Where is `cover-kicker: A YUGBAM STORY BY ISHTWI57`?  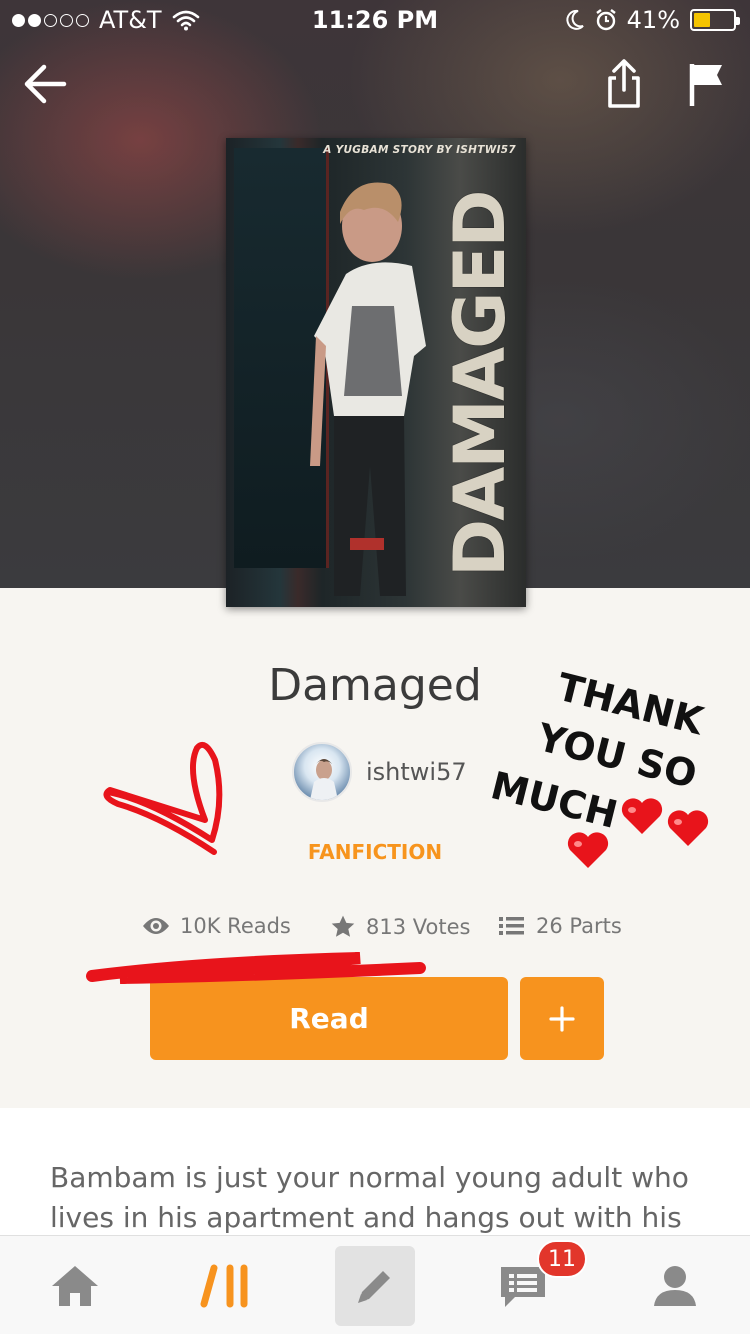
cover-kicker: A YUGBAM STORY BY ISHTWI57 is located at coordinates (419, 150).